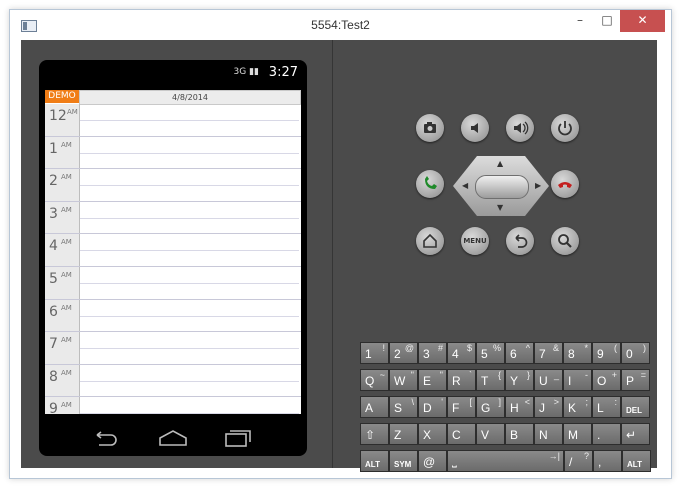 The width and height of the screenshot is (680, 487). I want to click on key-row1-7: 8 *, so click(577, 353).